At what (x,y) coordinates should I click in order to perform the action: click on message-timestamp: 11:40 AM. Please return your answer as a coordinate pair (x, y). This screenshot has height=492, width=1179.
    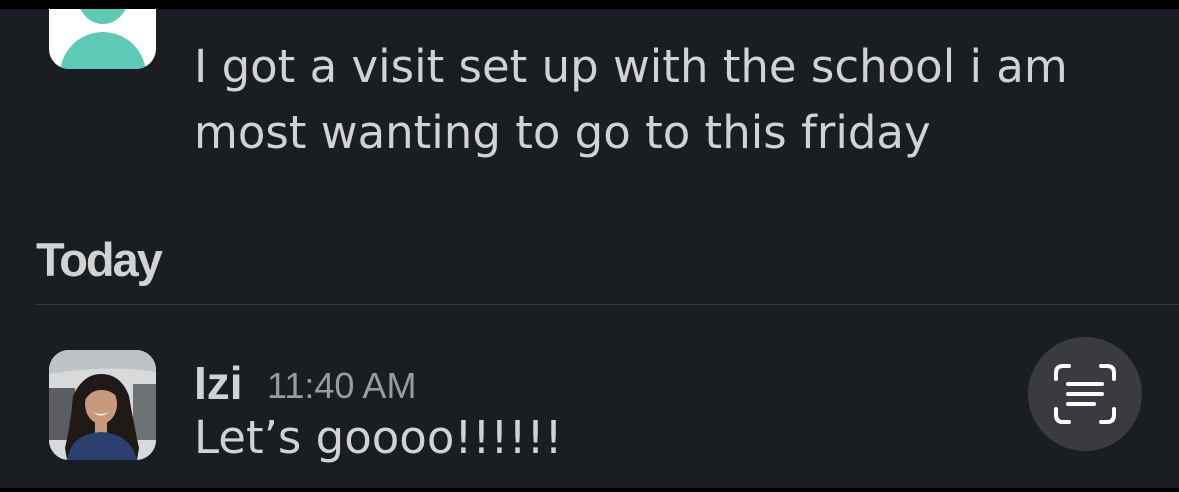
    Looking at the image, I should click on (342, 385).